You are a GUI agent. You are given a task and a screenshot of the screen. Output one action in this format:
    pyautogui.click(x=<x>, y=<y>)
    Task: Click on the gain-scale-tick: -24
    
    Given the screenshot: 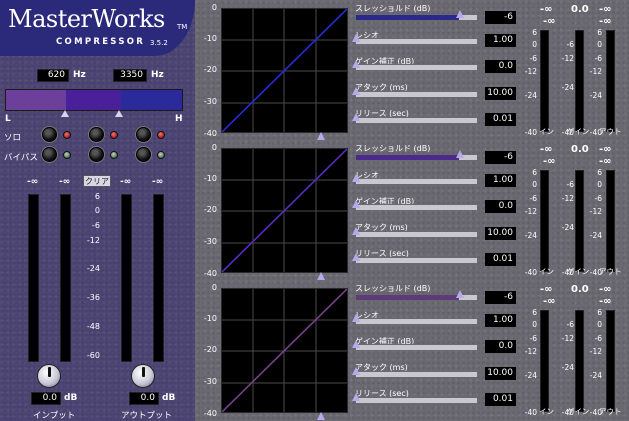 What is the action you would take?
    pyautogui.click(x=567, y=87)
    